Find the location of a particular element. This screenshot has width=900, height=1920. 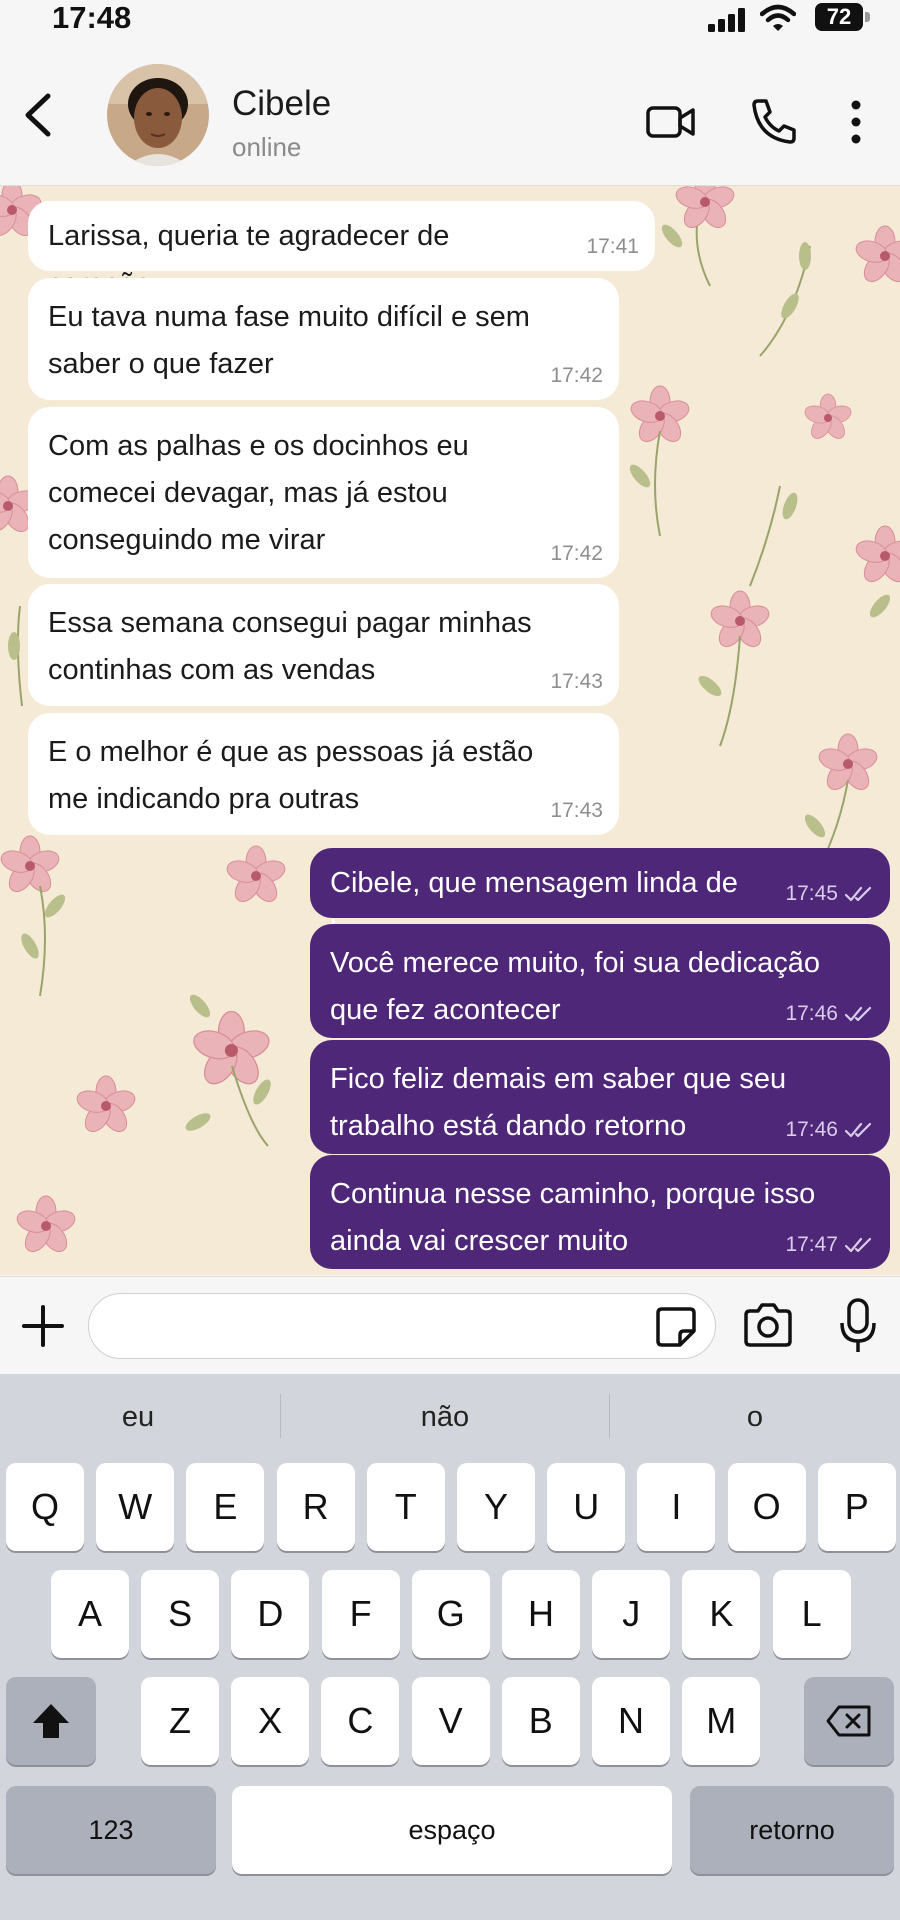

key-label: R is located at coordinates (315, 1506).